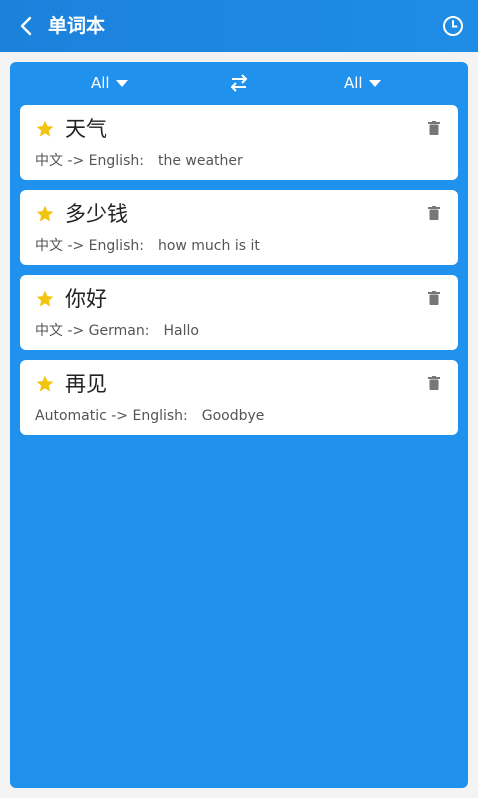 This screenshot has width=478, height=798. Describe the element at coordinates (92, 331) in the screenshot. I see `direction-label: 中文 -> German:` at that location.